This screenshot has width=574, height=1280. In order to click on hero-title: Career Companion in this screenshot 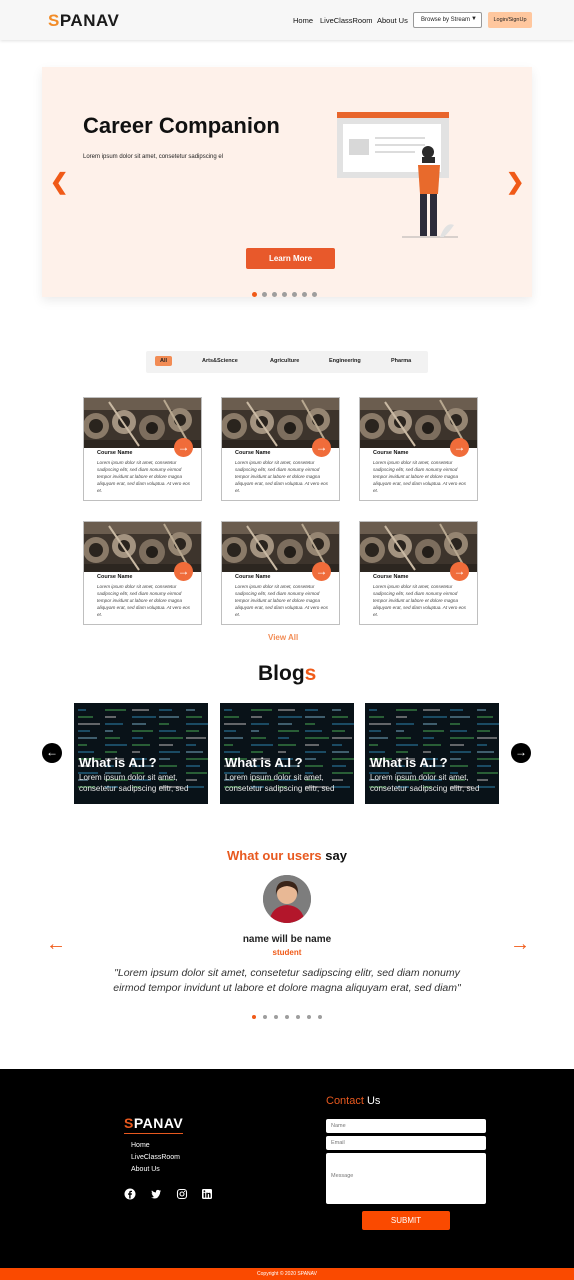, I will do `click(181, 125)`.